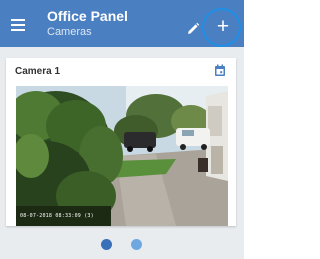 This screenshot has height=259, width=320. Describe the element at coordinates (122, 243) in the screenshot. I see `page-indicator` at that location.